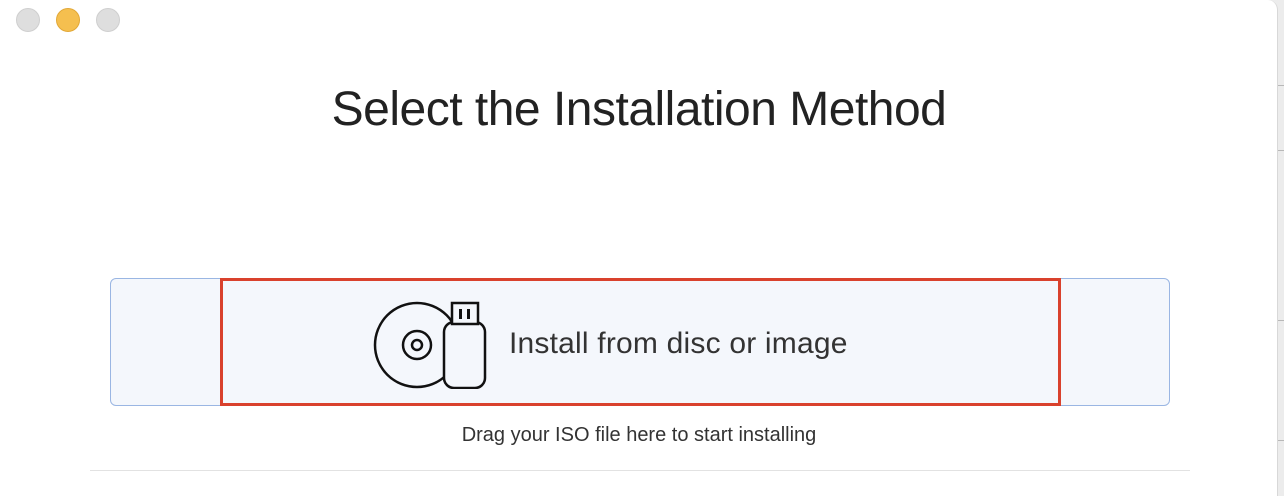  I want to click on close-button, so click(28, 20).